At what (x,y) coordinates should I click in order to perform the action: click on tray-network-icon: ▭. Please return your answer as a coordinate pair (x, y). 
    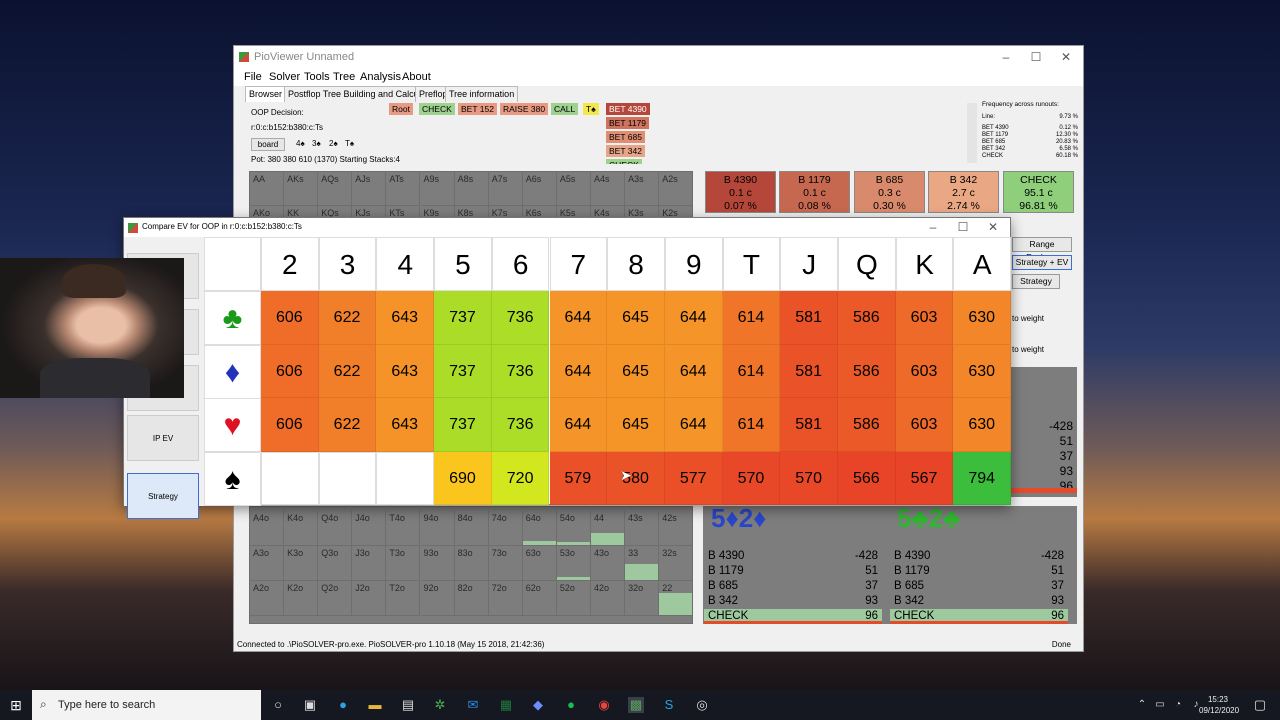
    Looking at the image, I should click on (1160, 705).